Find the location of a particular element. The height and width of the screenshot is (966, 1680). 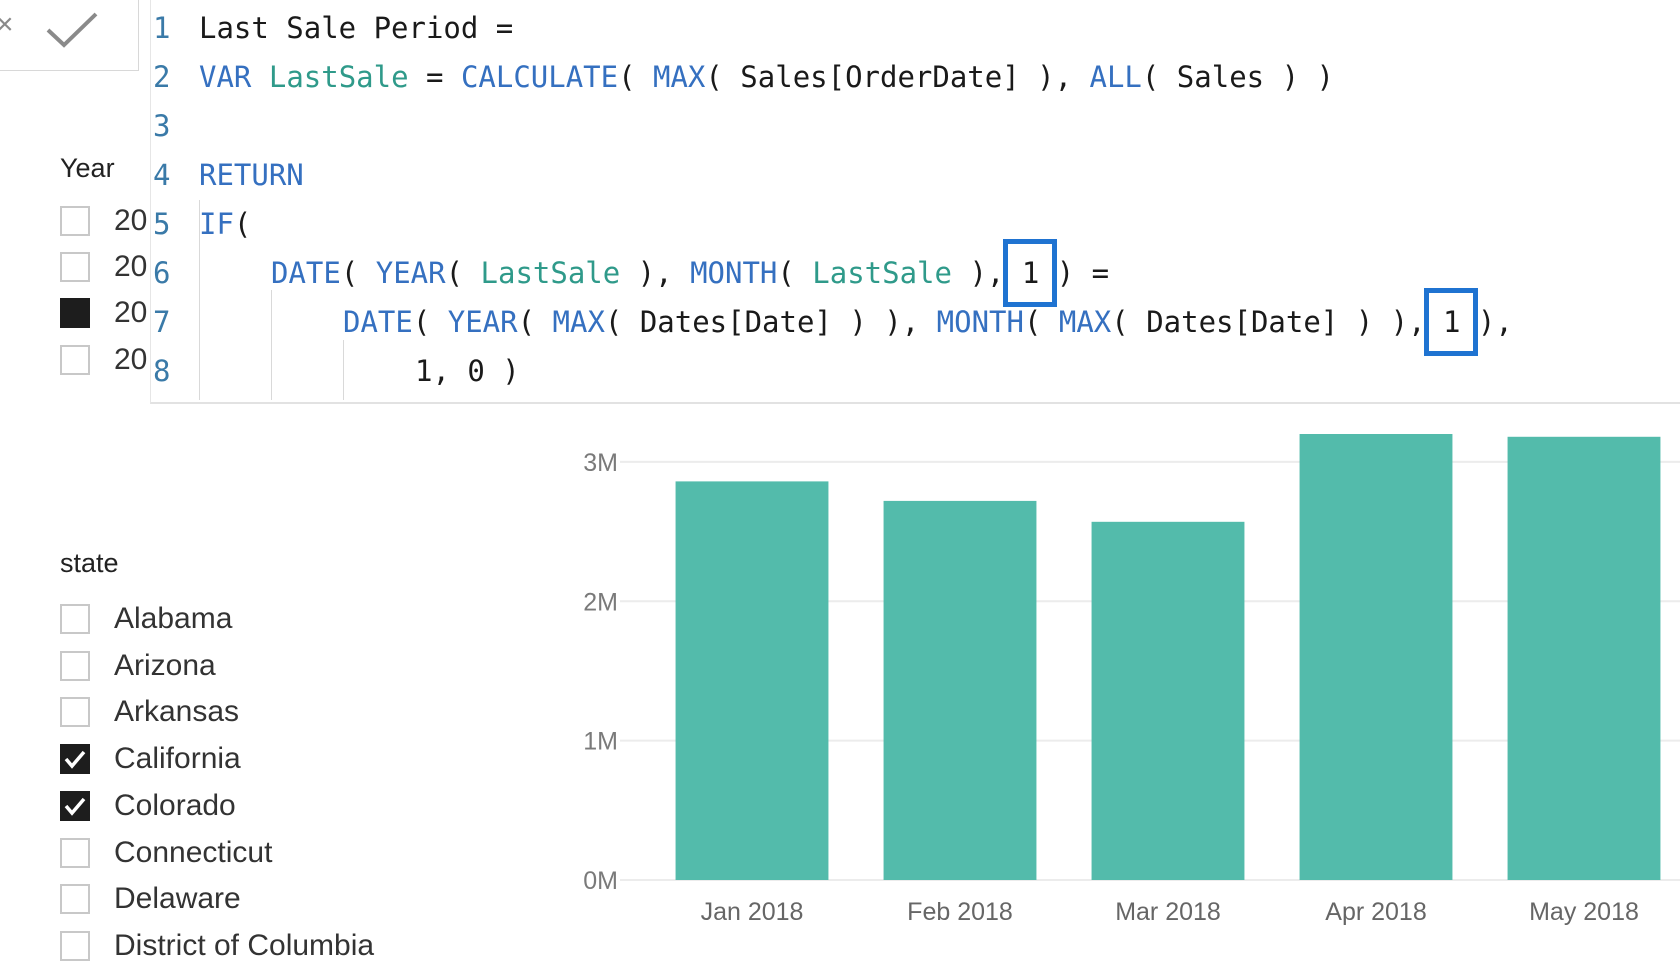

state-slicer-item: Arkansas is located at coordinates (149, 712).